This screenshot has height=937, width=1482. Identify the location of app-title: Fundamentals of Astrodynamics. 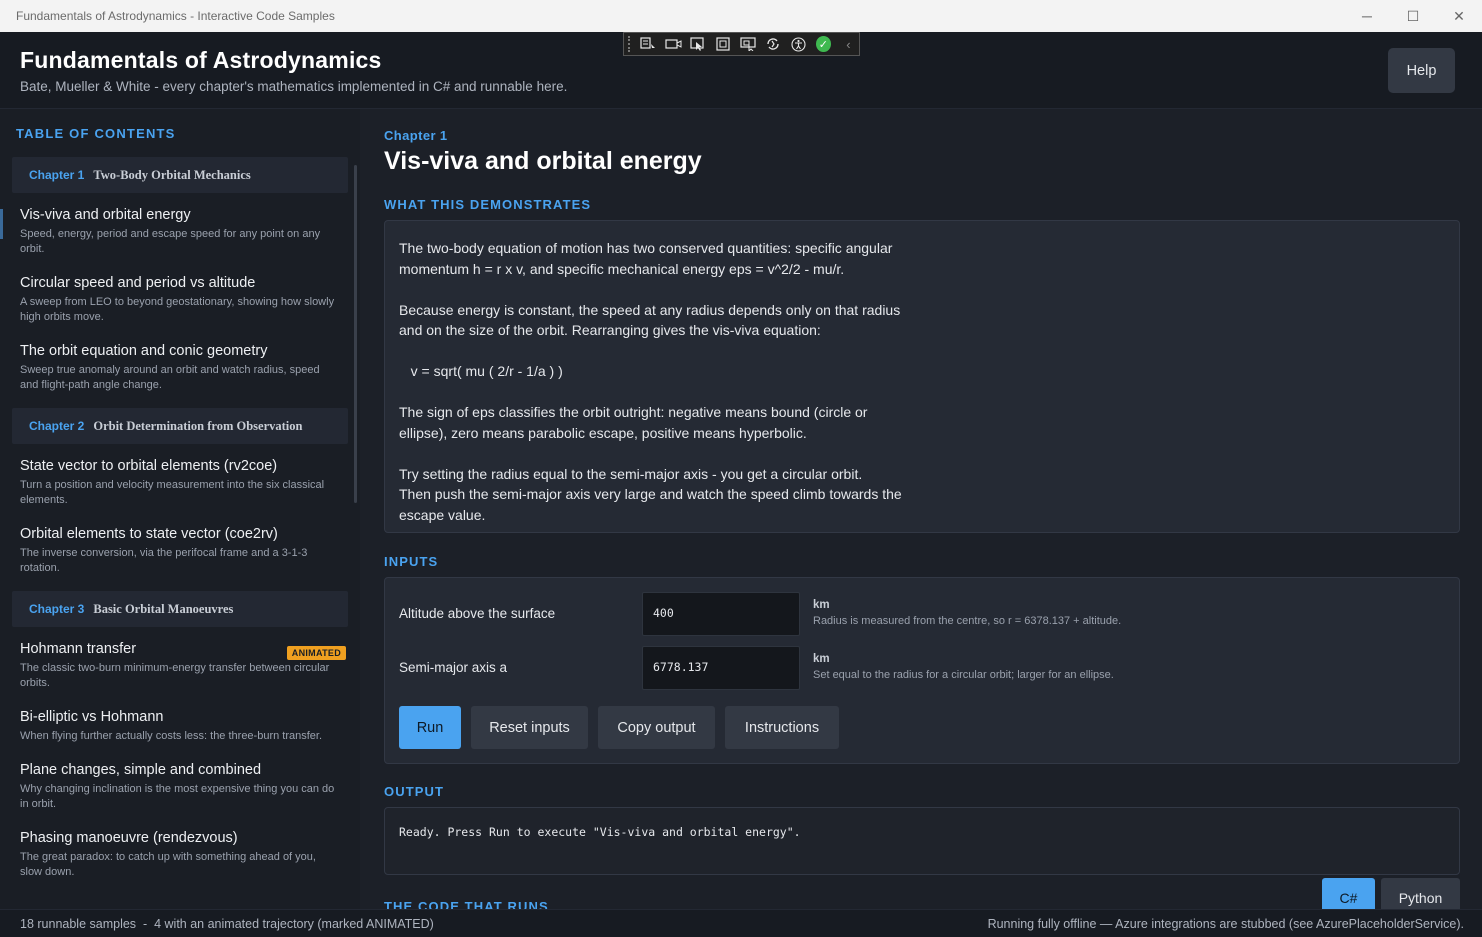
(201, 60).